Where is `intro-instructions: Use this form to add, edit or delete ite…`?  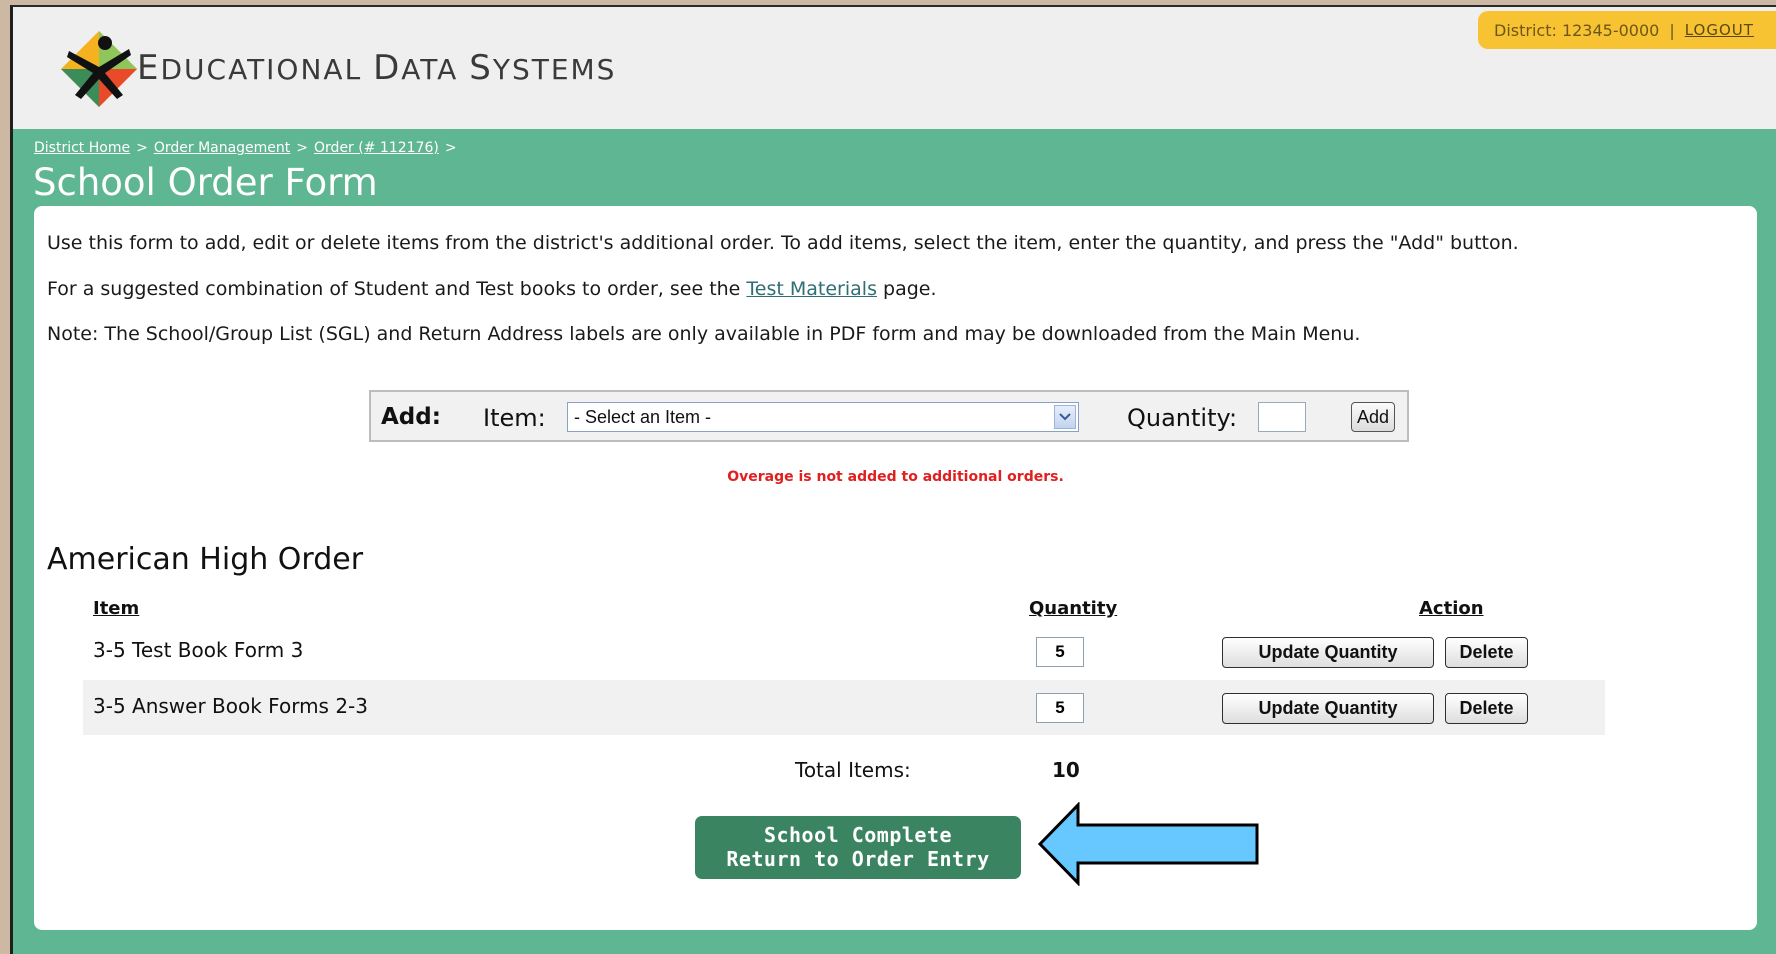
intro-instructions: Use this form to add, edit or delete ite… is located at coordinates (783, 243).